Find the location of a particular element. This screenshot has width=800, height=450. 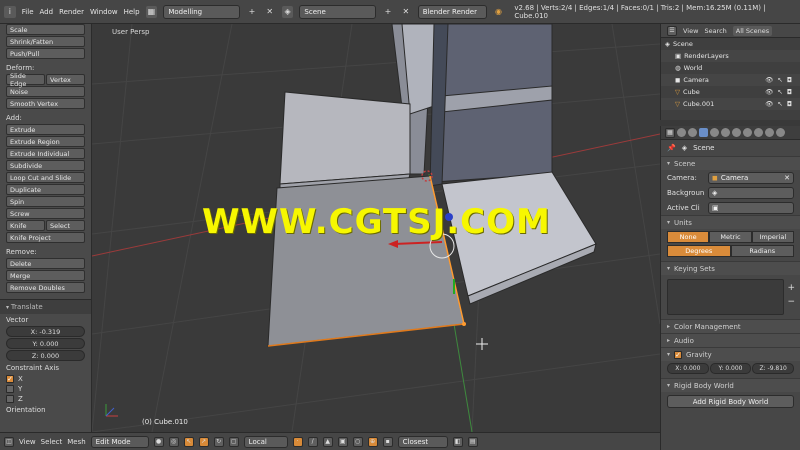

tool-scale-button: Scale is located at coordinates (45, 29).